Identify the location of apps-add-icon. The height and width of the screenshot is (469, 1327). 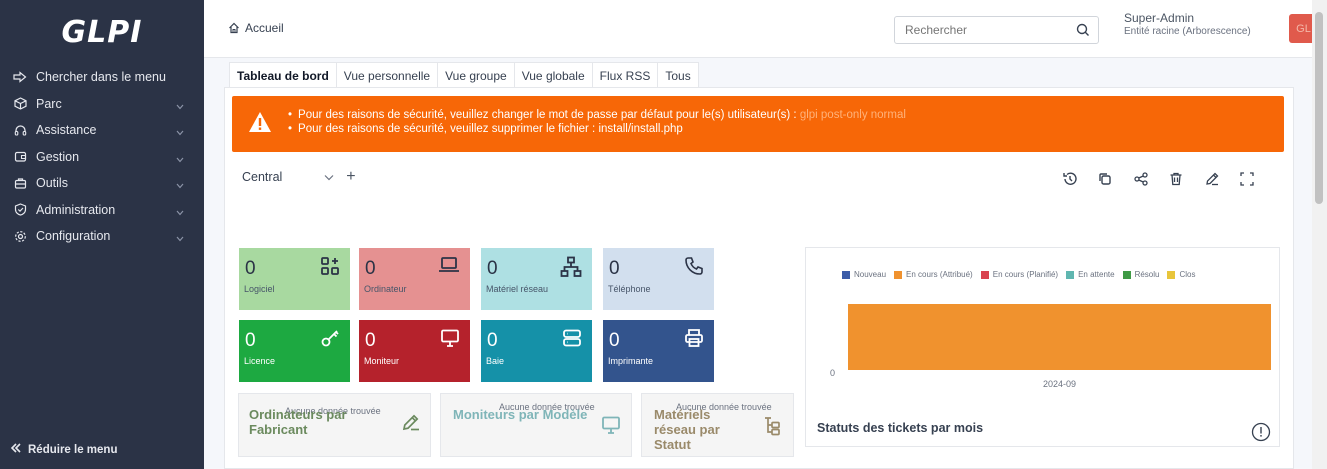
(330, 268).